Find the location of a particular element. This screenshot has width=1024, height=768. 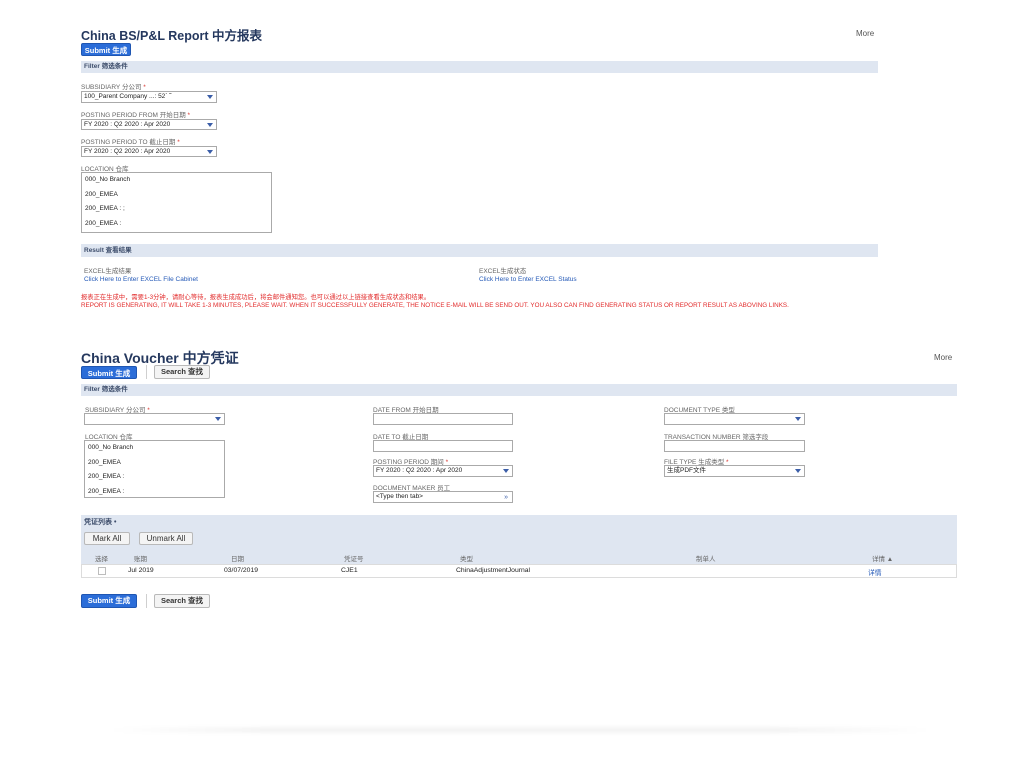

cell-date: 03/07/2019 is located at coordinates (241, 570).